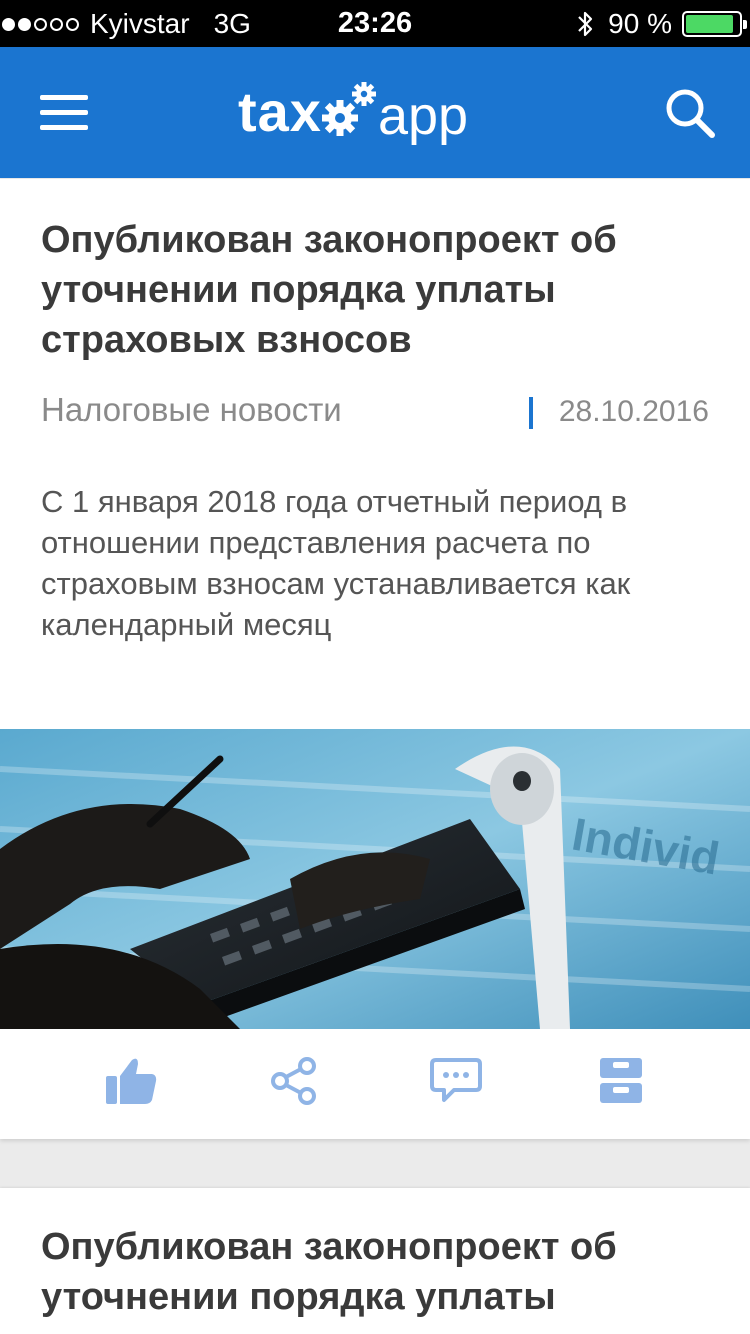 This screenshot has width=750, height=1334. What do you see at coordinates (423, 116) in the screenshot?
I see `logo-text-app: app` at bounding box center [423, 116].